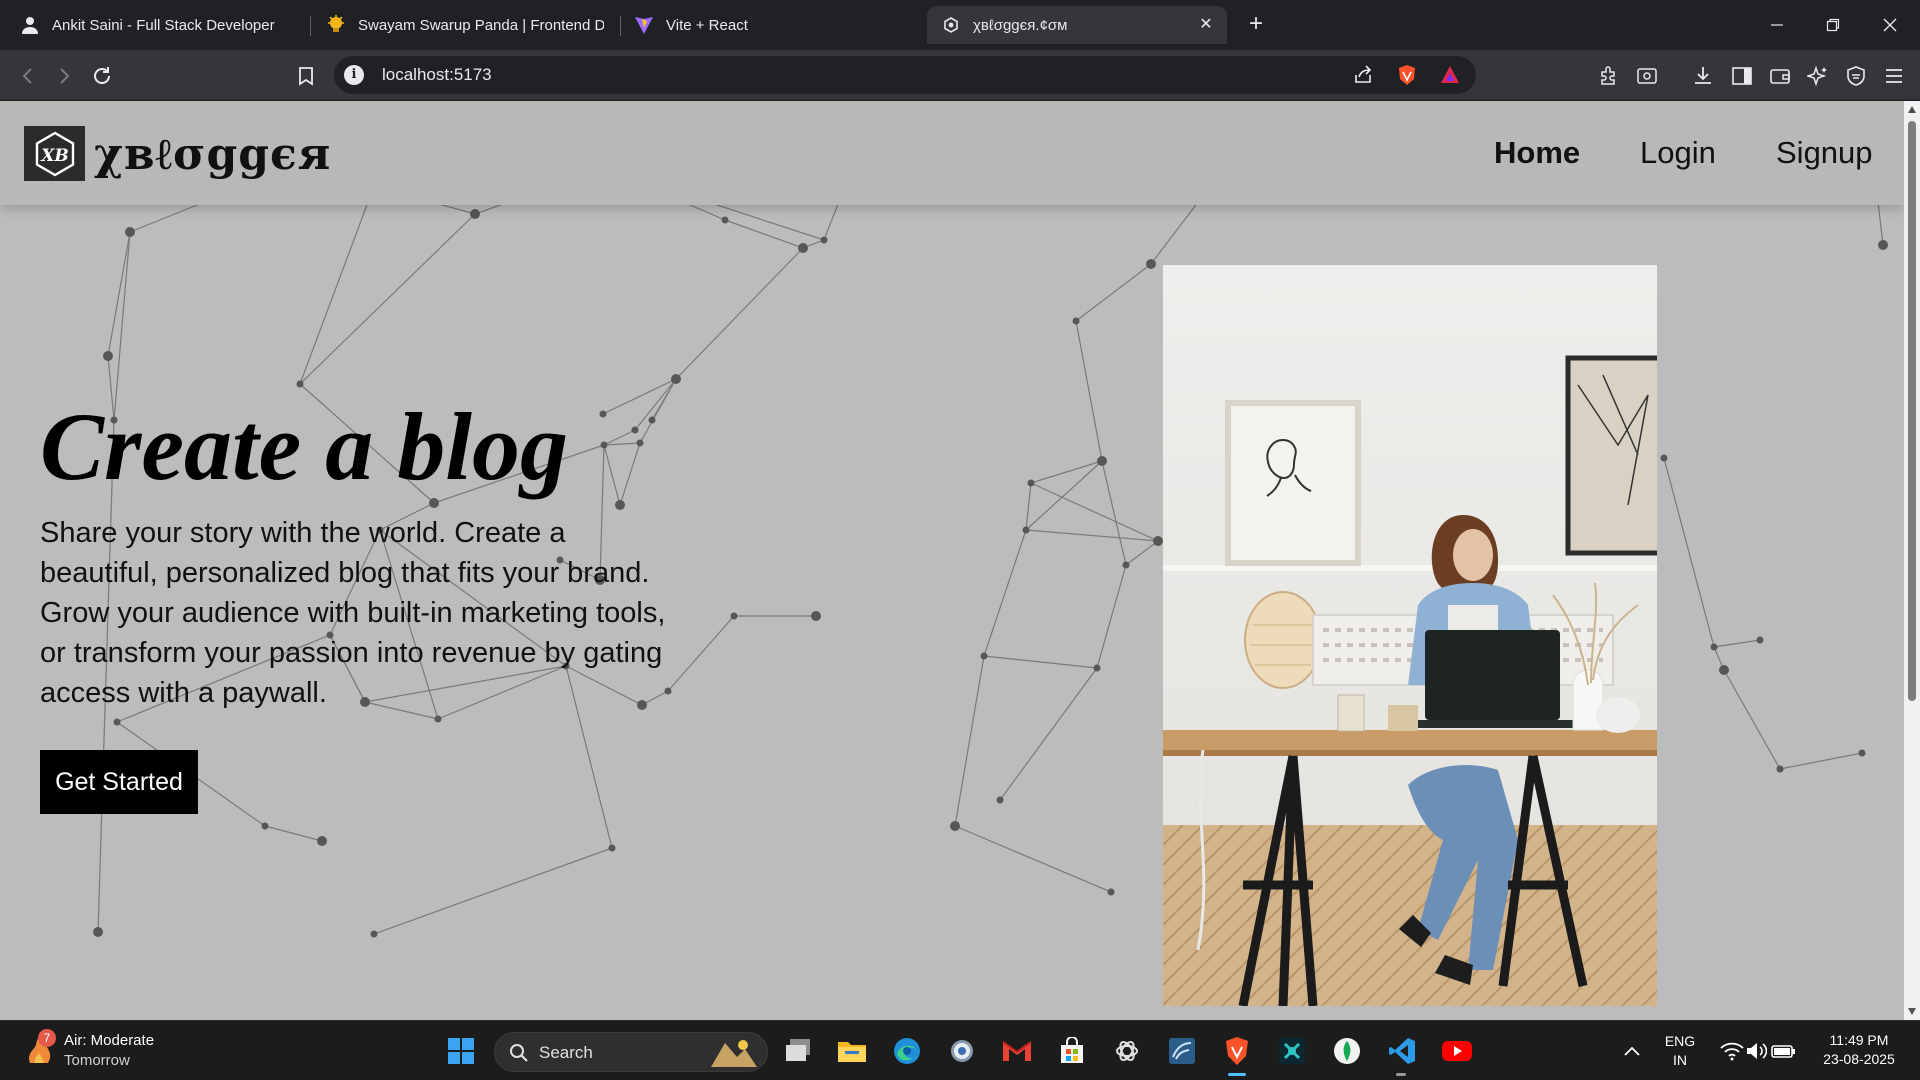 The image size is (1920, 1080). Describe the element at coordinates (156, 25) in the screenshot. I see `tab-ankit-saini: Ankit Saini - Full Stack Developer` at that location.